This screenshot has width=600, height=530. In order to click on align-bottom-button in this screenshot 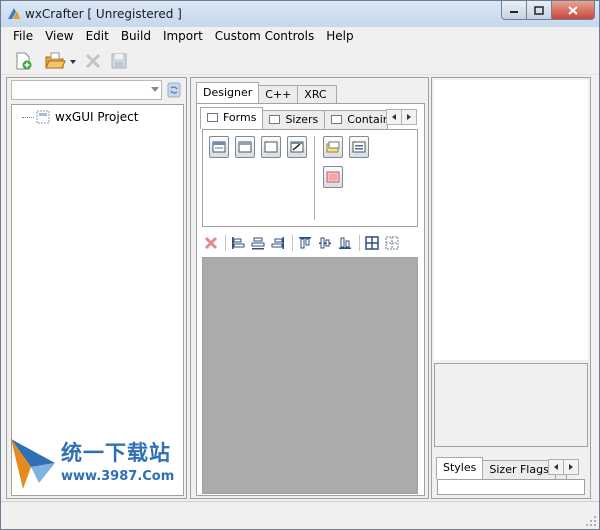, I will do `click(345, 243)`.